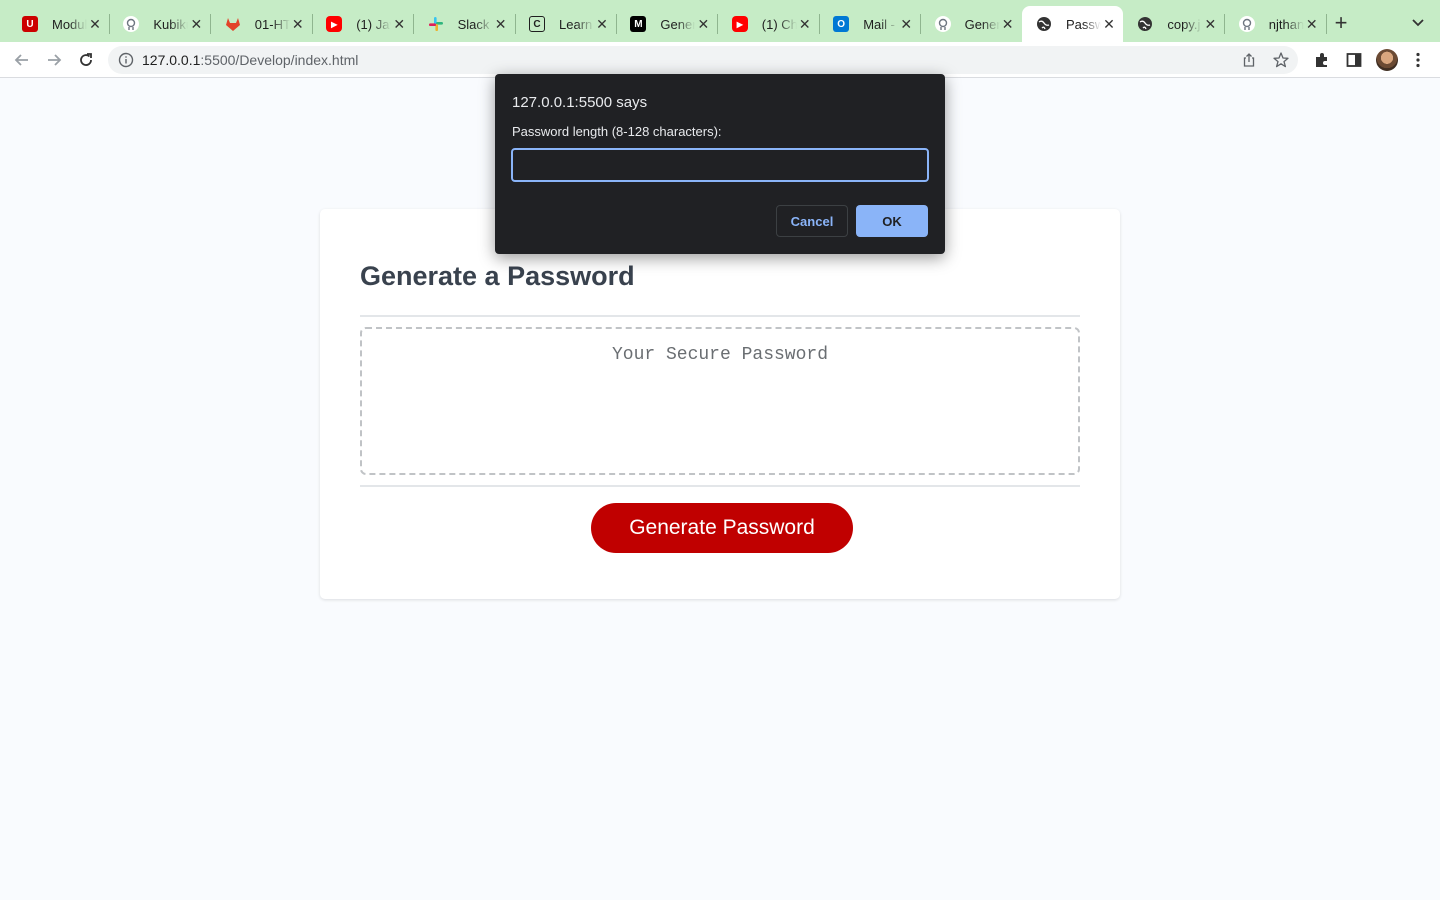  I want to click on menu-kebab-icon, so click(1418, 60).